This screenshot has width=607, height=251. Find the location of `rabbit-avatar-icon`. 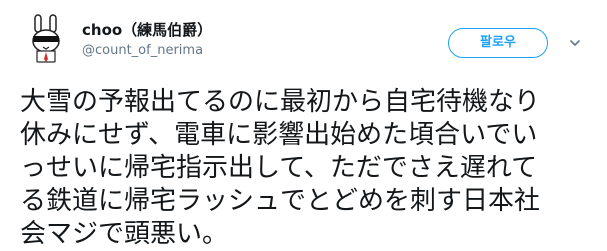

rabbit-avatar-icon is located at coordinates (46, 38).